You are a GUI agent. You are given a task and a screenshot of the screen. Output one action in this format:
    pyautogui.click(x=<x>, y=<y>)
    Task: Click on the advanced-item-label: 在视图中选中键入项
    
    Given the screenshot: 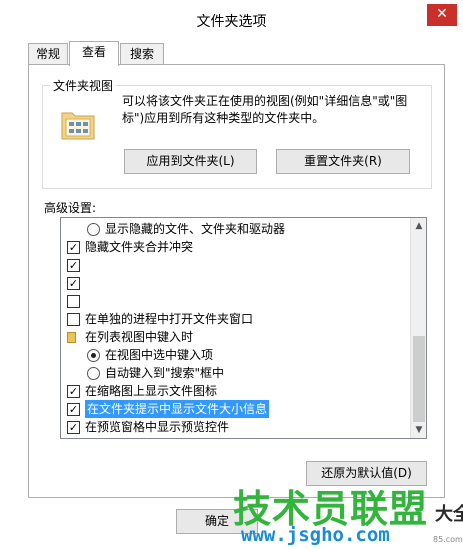 What is the action you would take?
    pyautogui.click(x=159, y=355)
    